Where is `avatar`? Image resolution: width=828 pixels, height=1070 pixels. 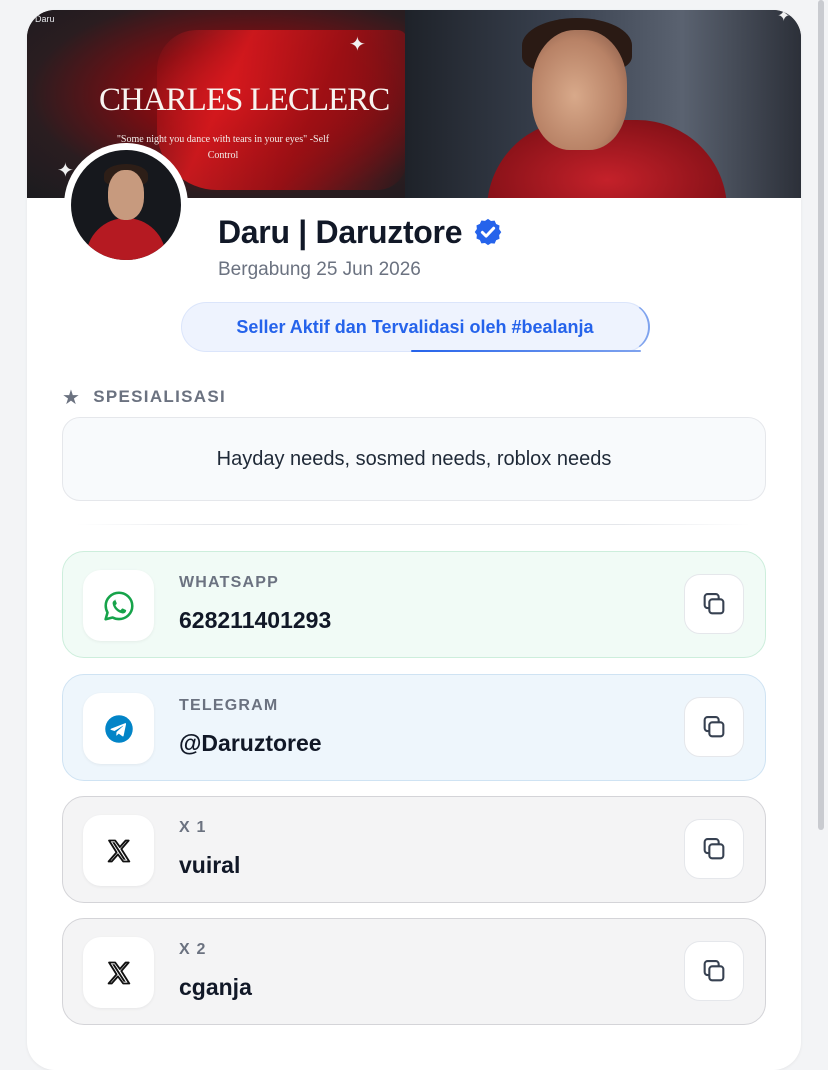 avatar is located at coordinates (126, 205).